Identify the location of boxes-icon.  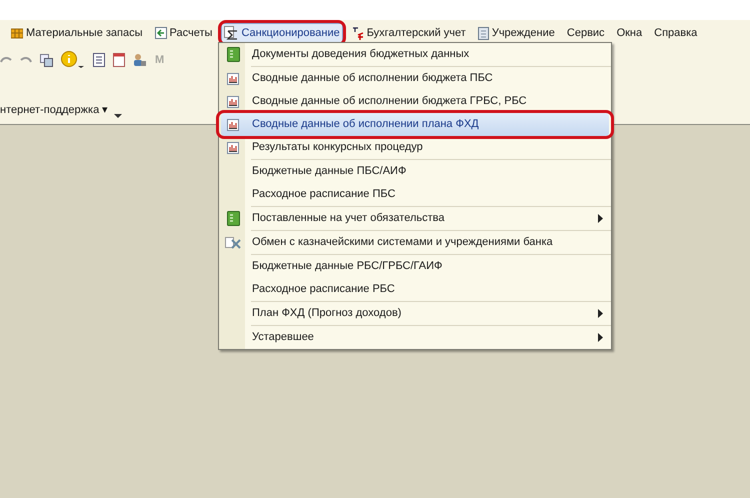
(17, 33).